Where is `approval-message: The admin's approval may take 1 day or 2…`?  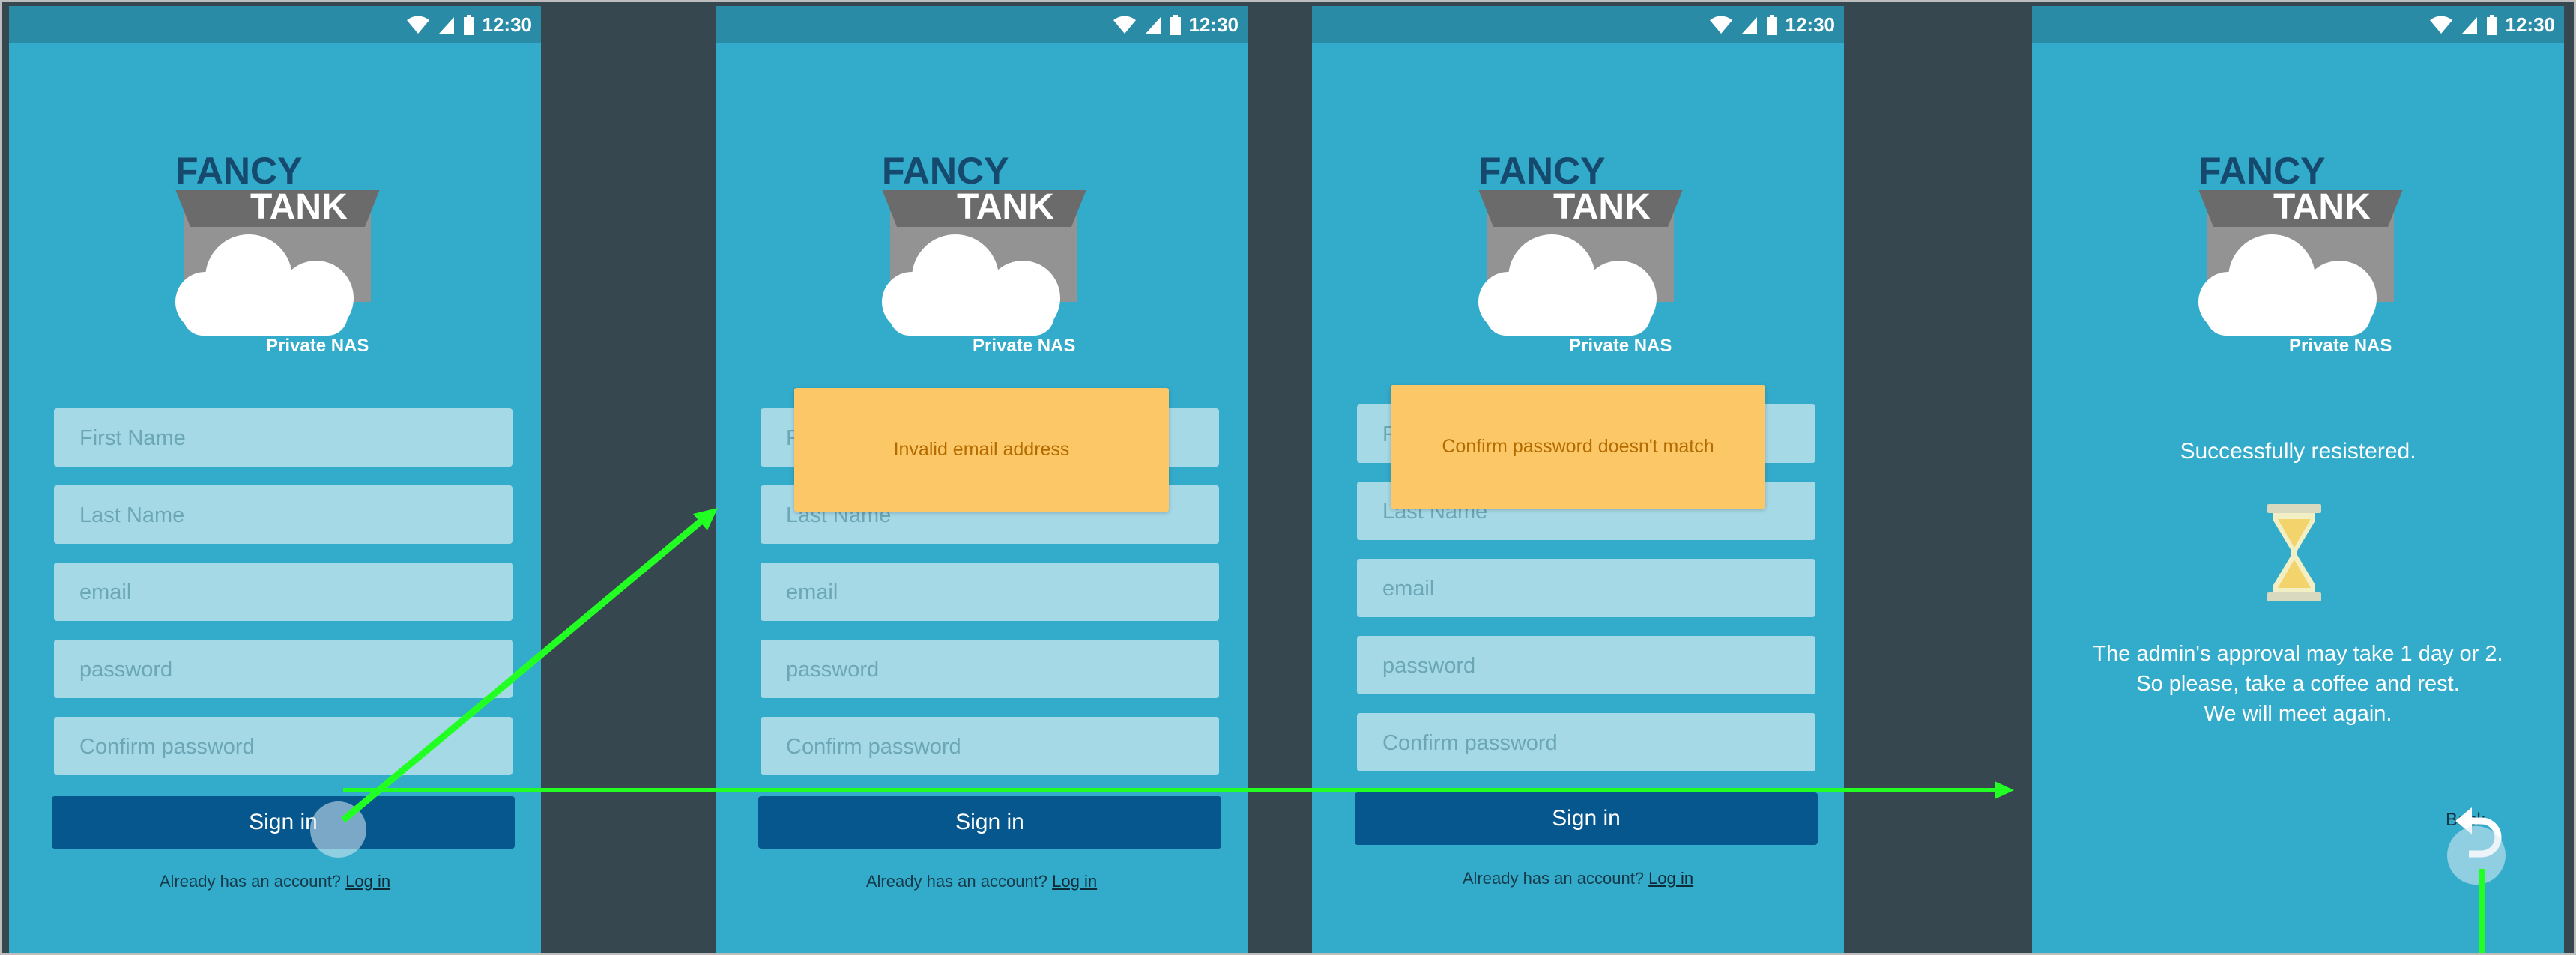 approval-message: The admin's approval may take 1 day or 2… is located at coordinates (2298, 684).